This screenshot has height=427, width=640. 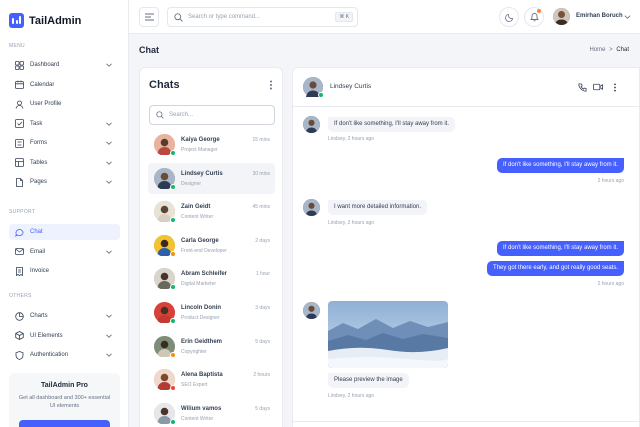 What do you see at coordinates (45, 65) in the screenshot?
I see `sidebar-item-label: Dashboard` at bounding box center [45, 65].